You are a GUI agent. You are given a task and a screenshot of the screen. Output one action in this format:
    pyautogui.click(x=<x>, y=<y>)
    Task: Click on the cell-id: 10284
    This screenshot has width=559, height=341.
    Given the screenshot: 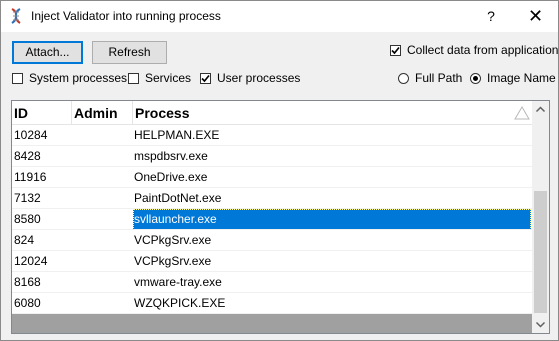 What is the action you would take?
    pyautogui.click(x=31, y=135)
    